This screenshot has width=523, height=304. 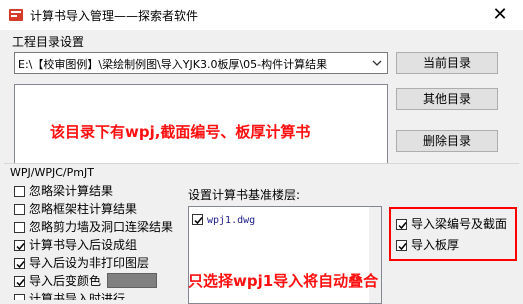 What do you see at coordinates (283, 281) in the screenshot?
I see `import-annotation: 只选择wpj1导入将自动叠合` at bounding box center [283, 281].